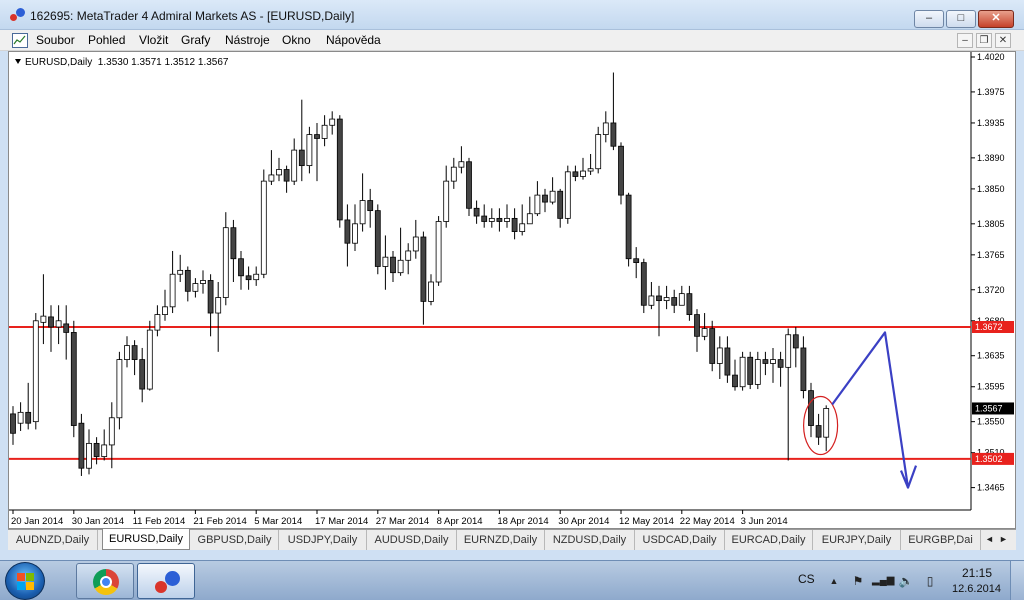 Image resolution: width=1024 pixels, height=600 pixels. Describe the element at coordinates (906, 581) in the screenshot. I see `volume-icon: 🔈` at that location.